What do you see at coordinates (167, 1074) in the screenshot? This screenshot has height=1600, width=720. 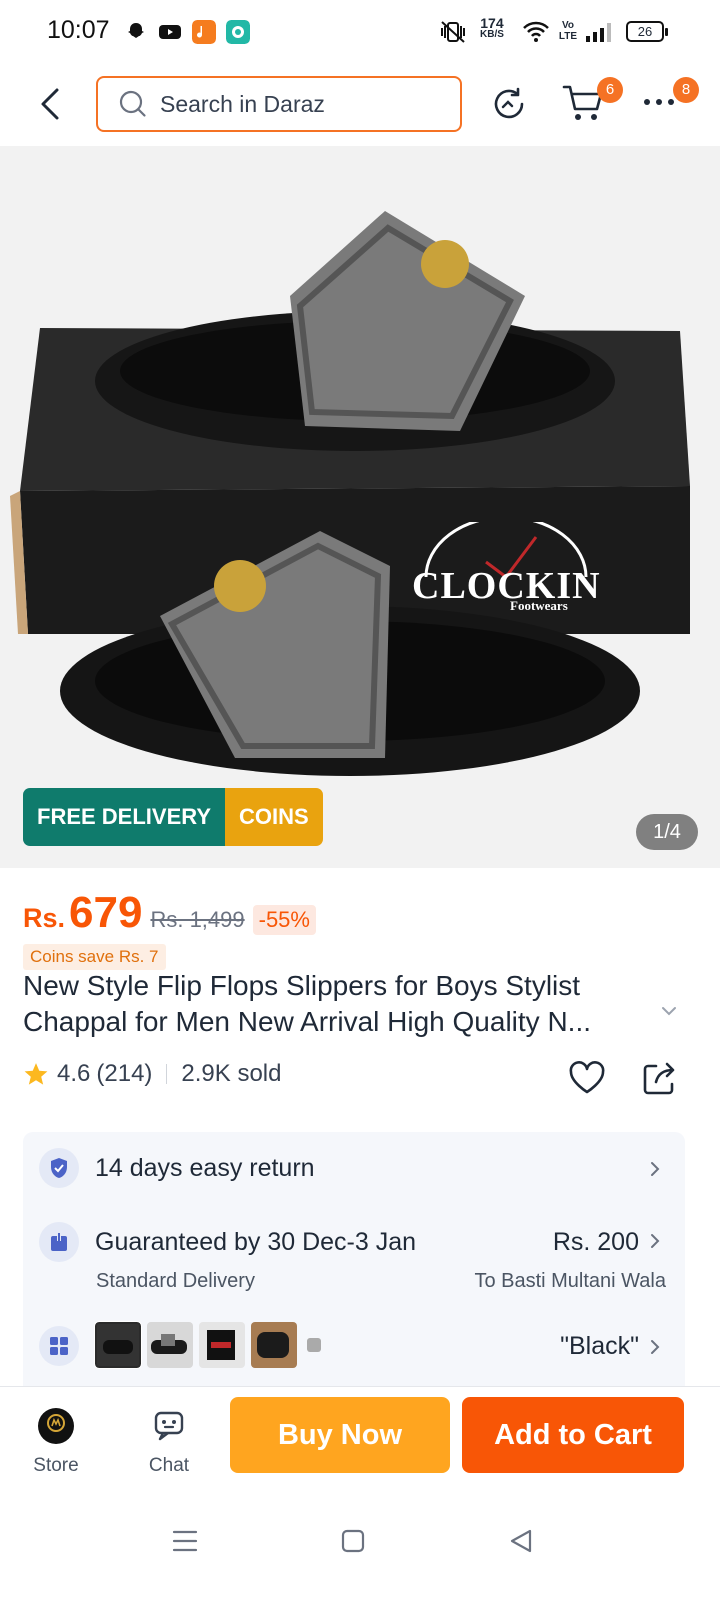 I see `divider` at bounding box center [167, 1074].